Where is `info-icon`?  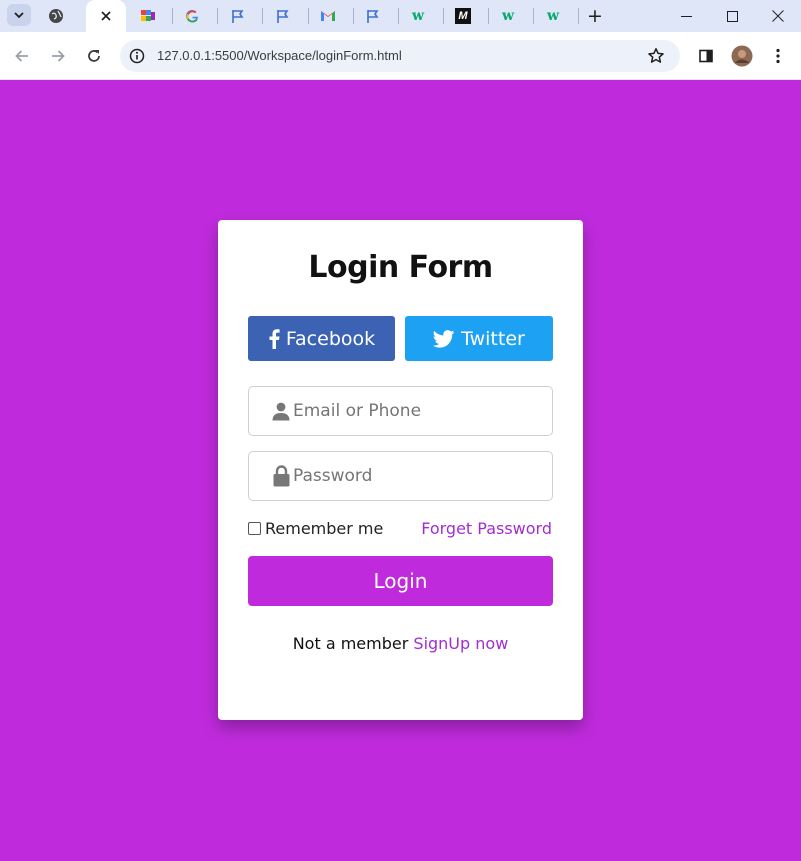 info-icon is located at coordinates (137, 56).